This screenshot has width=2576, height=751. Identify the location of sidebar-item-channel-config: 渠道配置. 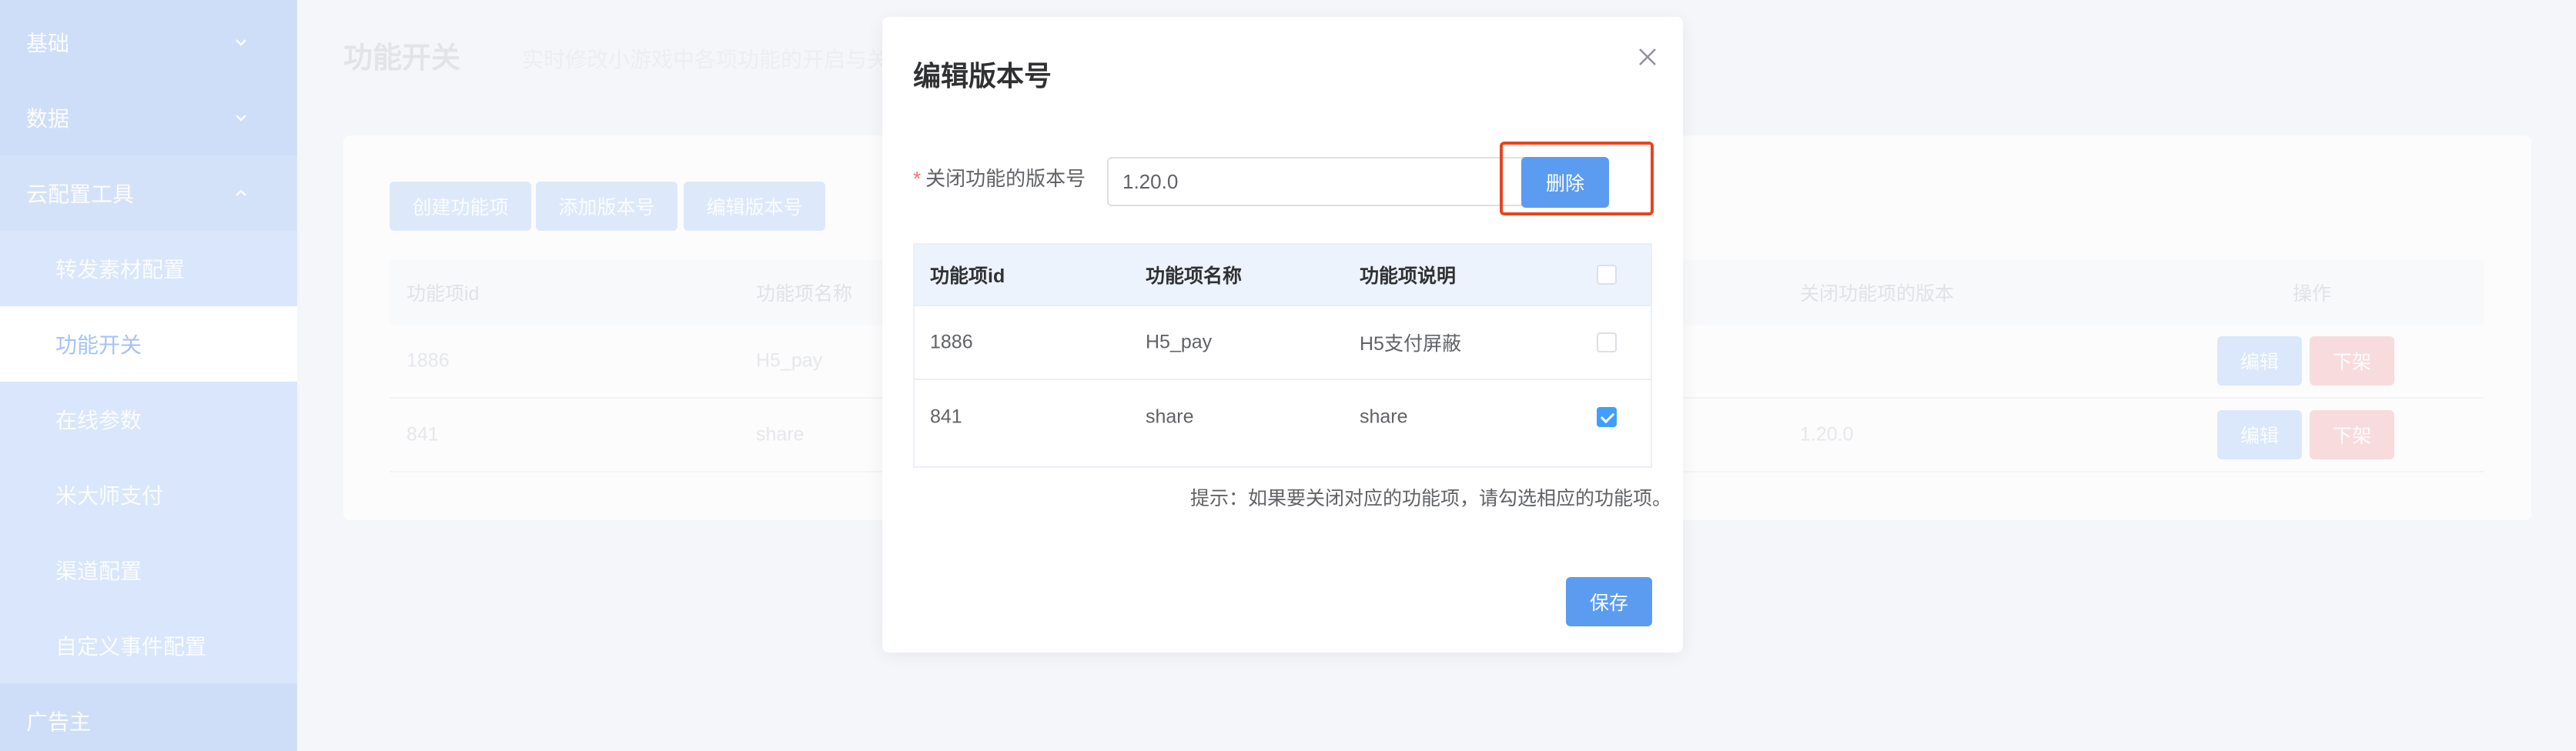
(148, 570).